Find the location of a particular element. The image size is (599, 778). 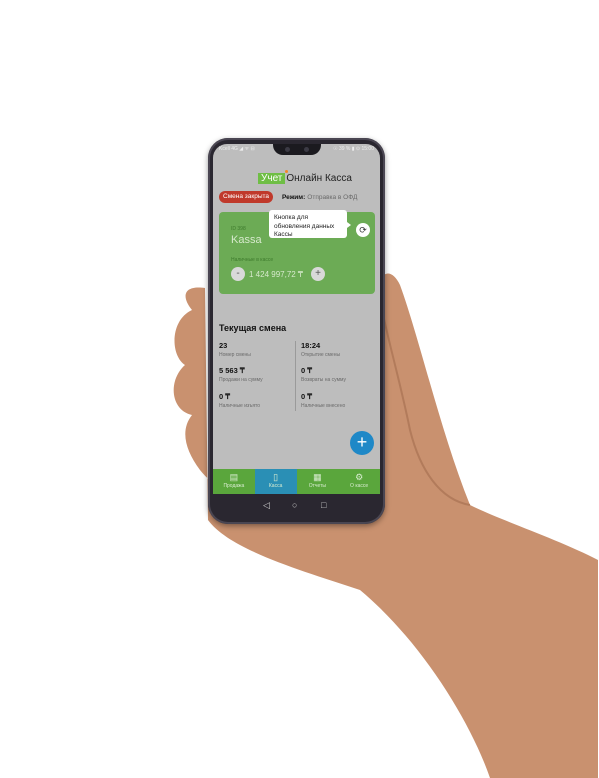

bottom-nav: ▤ Продажа ▯ Касса ▦ Отчеты ⚙ О кассе is located at coordinates (296, 481).